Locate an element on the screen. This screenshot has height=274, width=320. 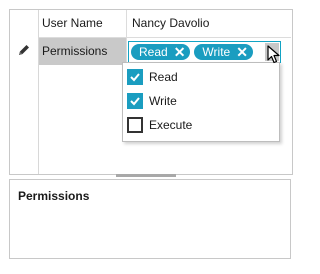
pencil-icon is located at coordinates (24, 50).